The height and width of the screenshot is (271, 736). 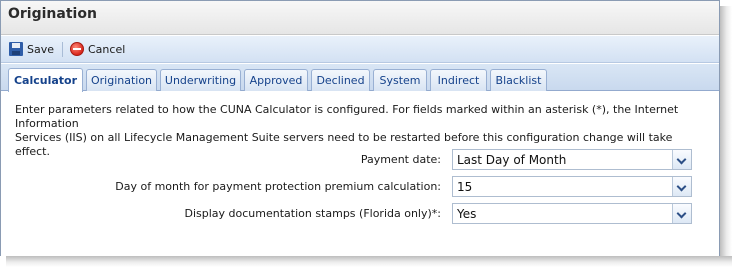 I want to click on payment-date-select: Last Day of Month, so click(x=572, y=159).